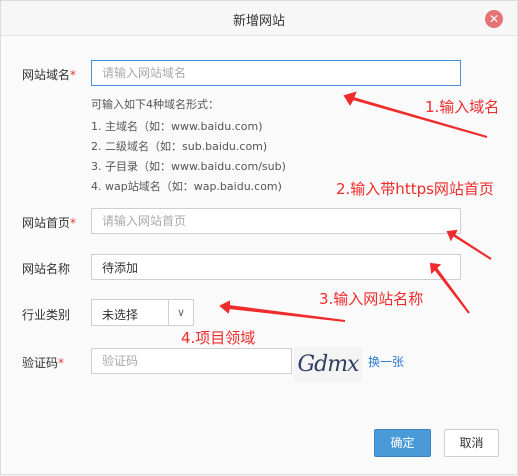  Describe the element at coordinates (462, 107) in the screenshot. I see `annotation-1: 1.输入域名` at that location.